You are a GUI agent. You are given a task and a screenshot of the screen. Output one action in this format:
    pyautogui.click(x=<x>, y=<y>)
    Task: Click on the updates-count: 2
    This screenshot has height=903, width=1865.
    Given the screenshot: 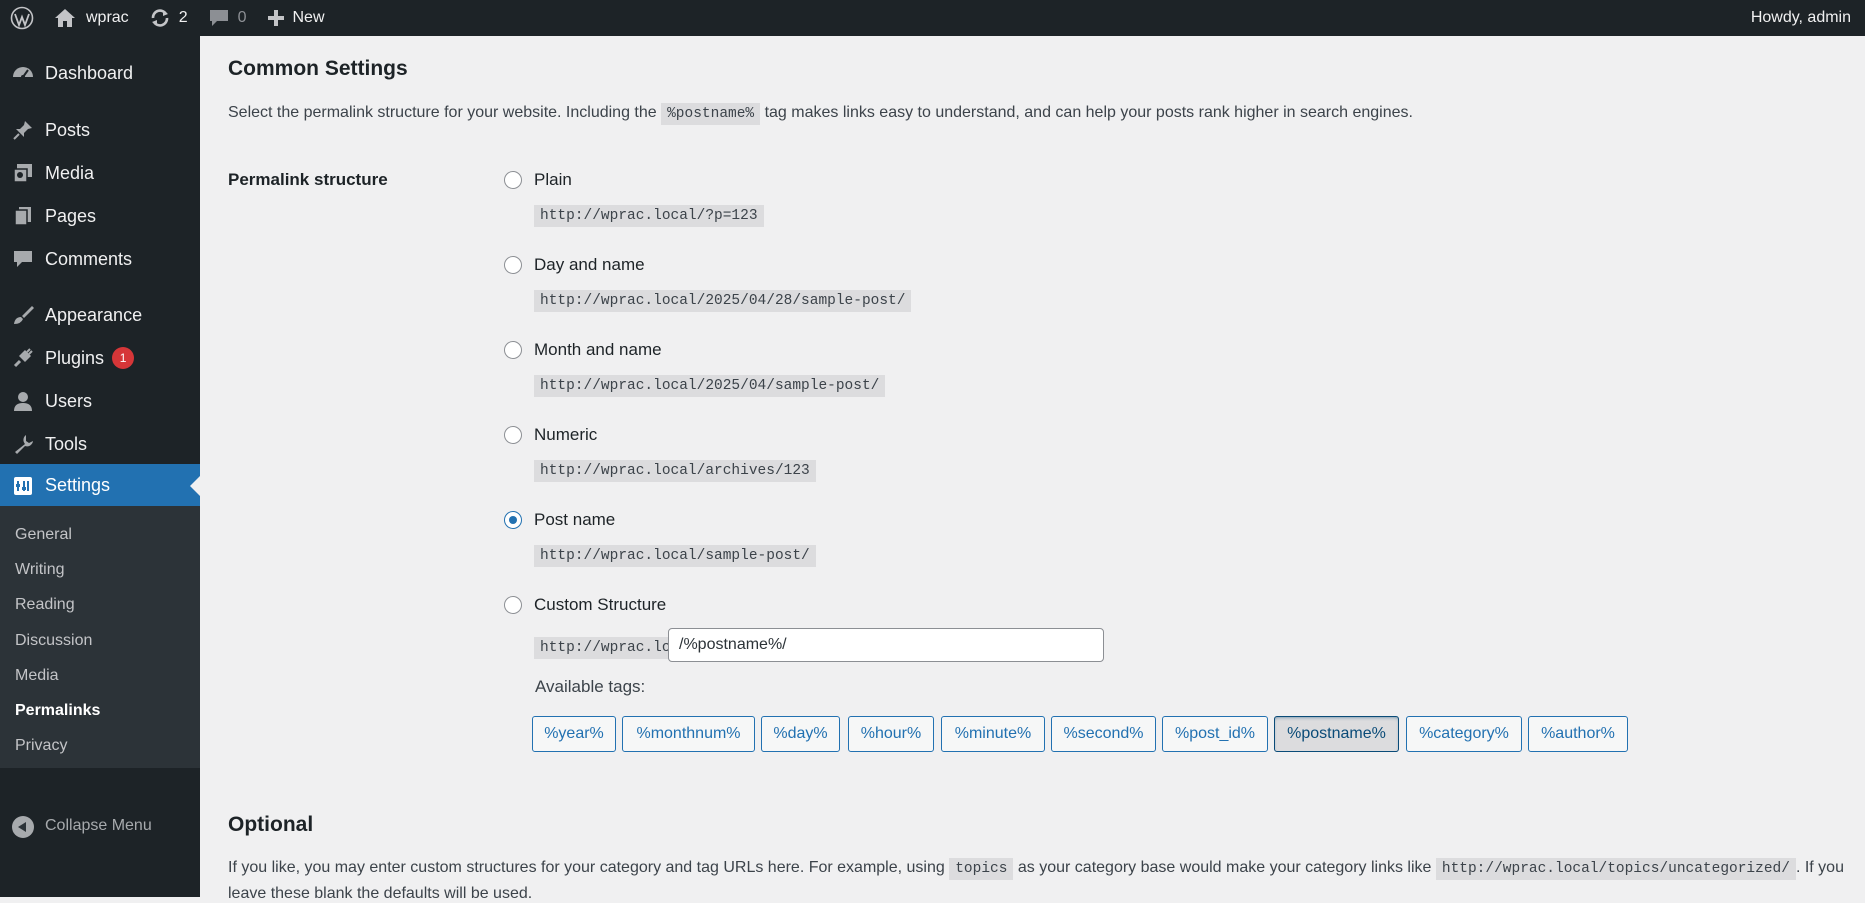 What is the action you would take?
    pyautogui.click(x=183, y=17)
    